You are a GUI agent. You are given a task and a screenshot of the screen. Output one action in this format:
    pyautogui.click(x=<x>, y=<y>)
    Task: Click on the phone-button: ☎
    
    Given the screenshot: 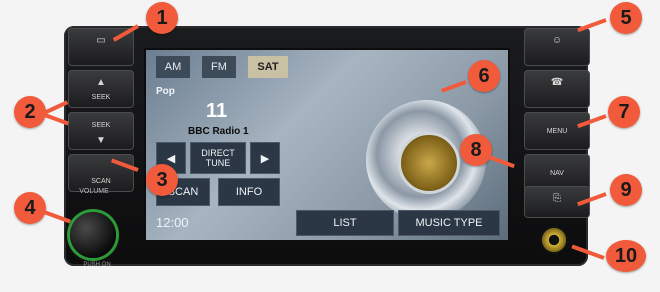 What is the action you would take?
    pyautogui.click(x=557, y=89)
    